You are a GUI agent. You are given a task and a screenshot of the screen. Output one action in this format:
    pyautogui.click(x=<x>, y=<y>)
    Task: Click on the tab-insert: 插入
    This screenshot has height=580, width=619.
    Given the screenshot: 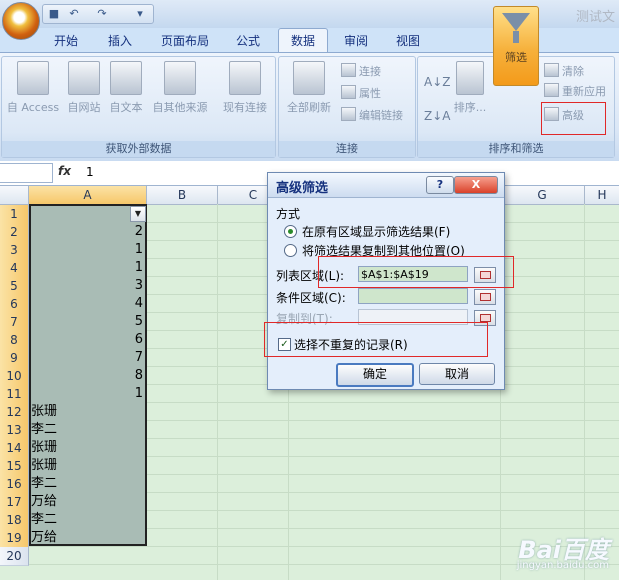 What is the action you would take?
    pyautogui.click(x=120, y=41)
    